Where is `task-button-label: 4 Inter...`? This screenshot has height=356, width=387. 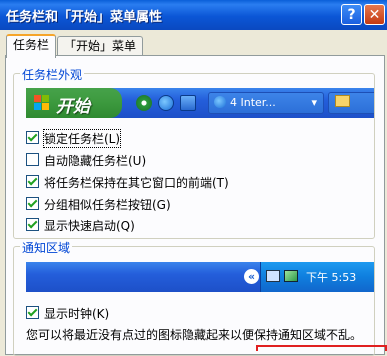 task-button-label: 4 Inter... is located at coordinates (253, 102).